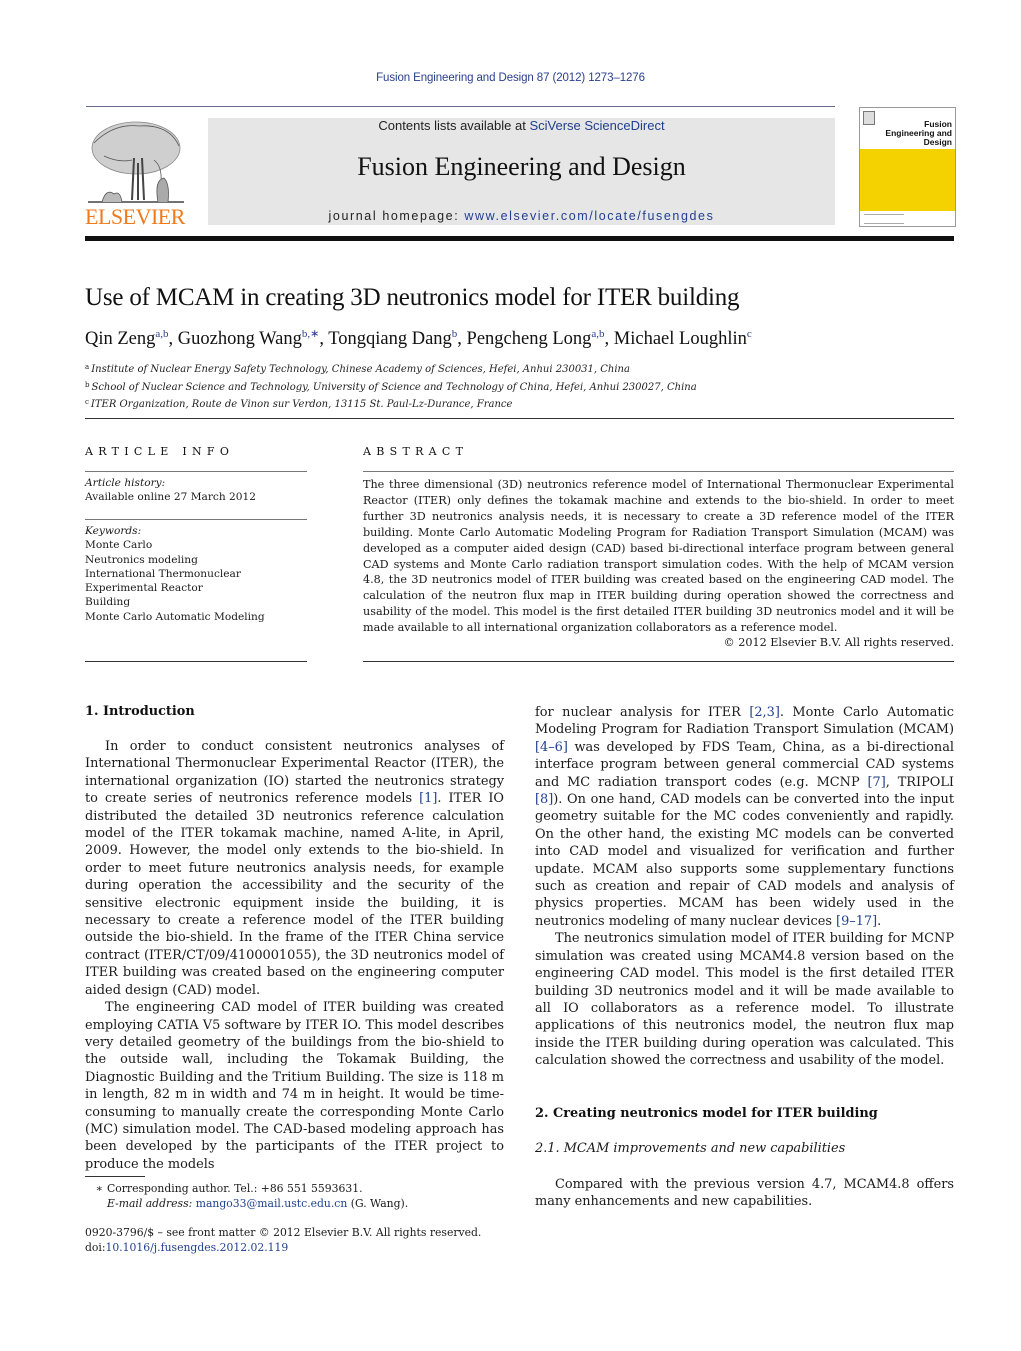 This screenshot has width=1021, height=1351. I want to click on text-run: ., so click(879, 921).